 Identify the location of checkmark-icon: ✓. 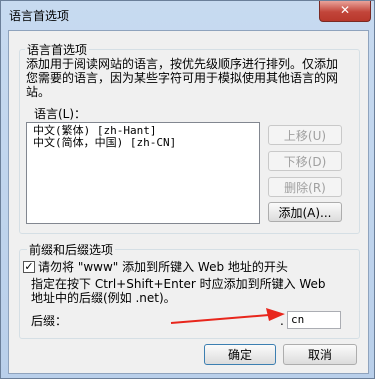
(29, 266).